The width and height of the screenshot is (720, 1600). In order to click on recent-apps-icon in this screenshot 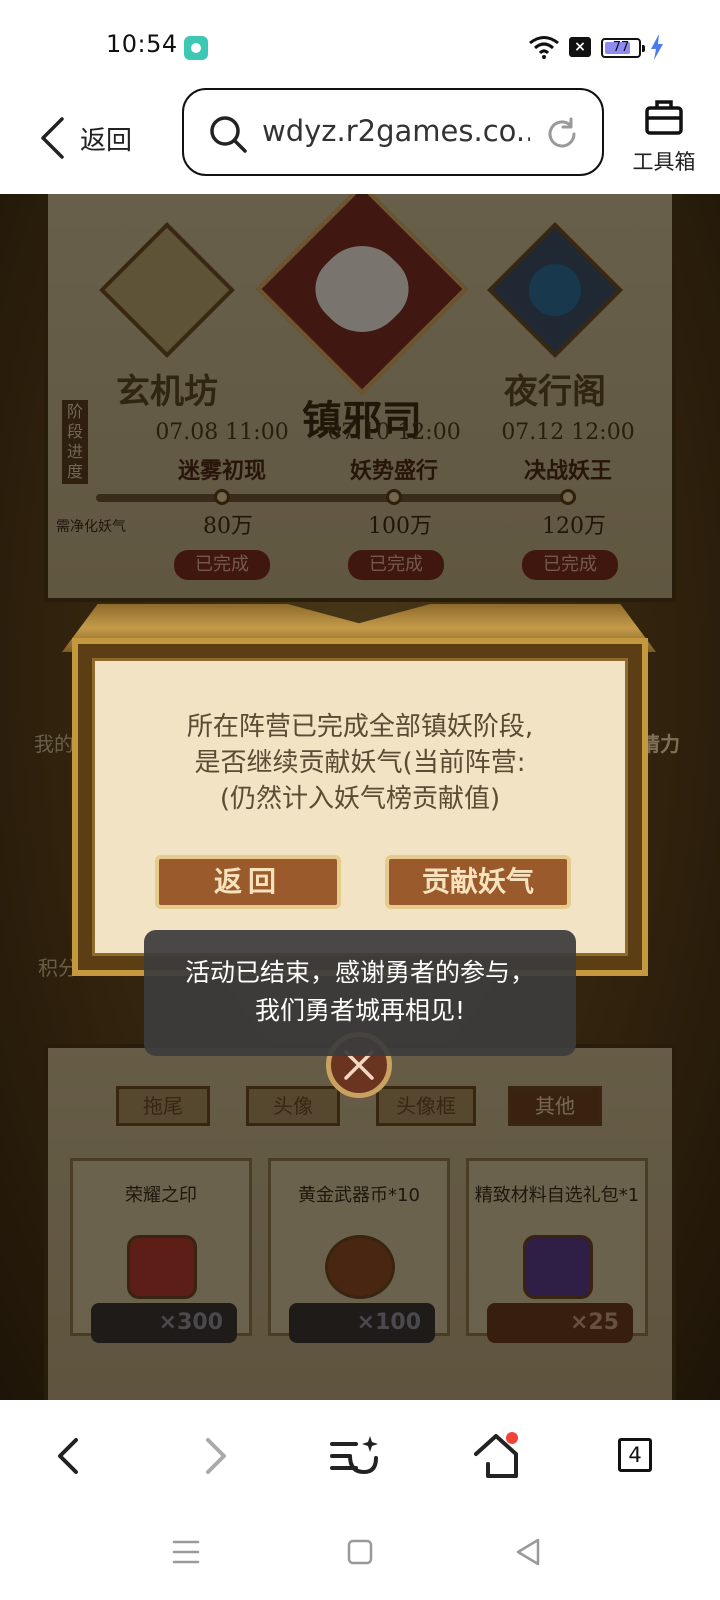, I will do `click(186, 1552)`.